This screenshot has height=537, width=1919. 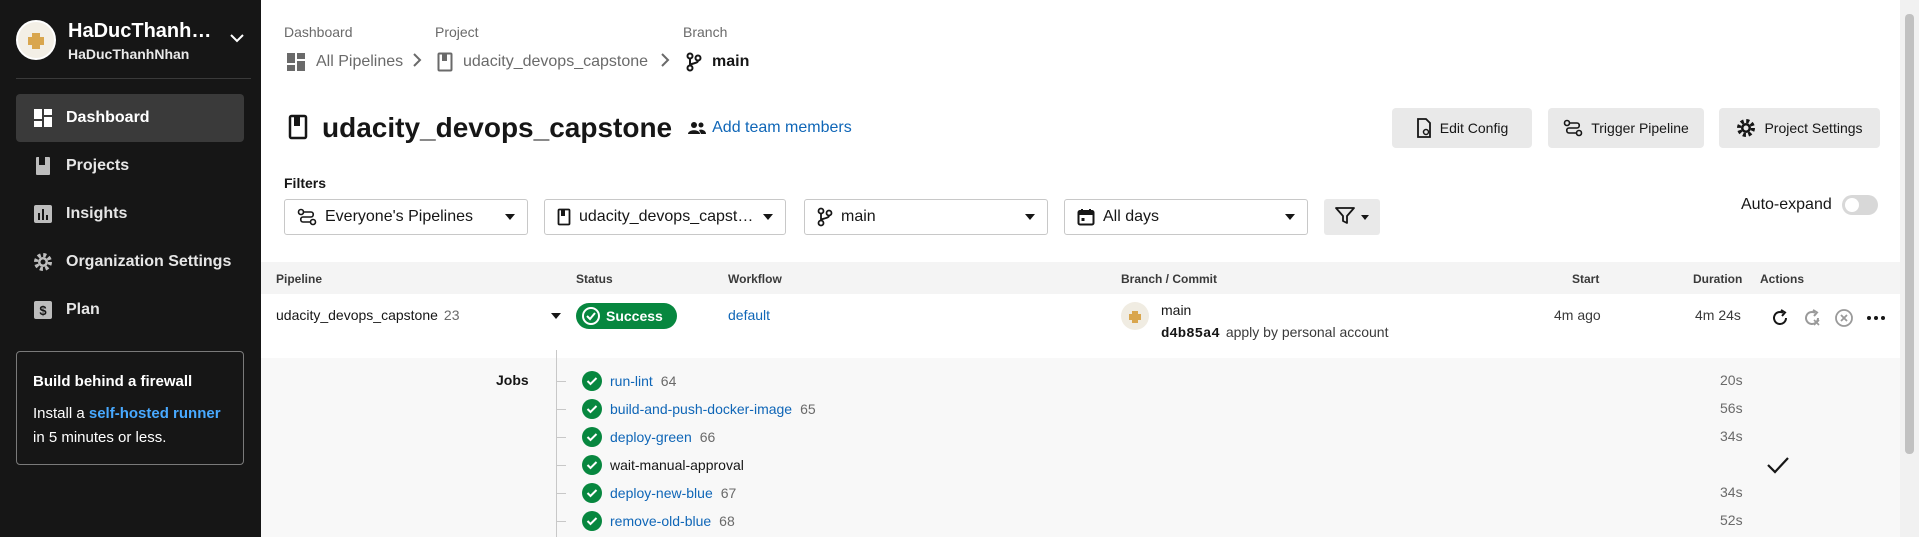 What do you see at coordinates (749, 315) in the screenshot?
I see `workflow-link: default` at bounding box center [749, 315].